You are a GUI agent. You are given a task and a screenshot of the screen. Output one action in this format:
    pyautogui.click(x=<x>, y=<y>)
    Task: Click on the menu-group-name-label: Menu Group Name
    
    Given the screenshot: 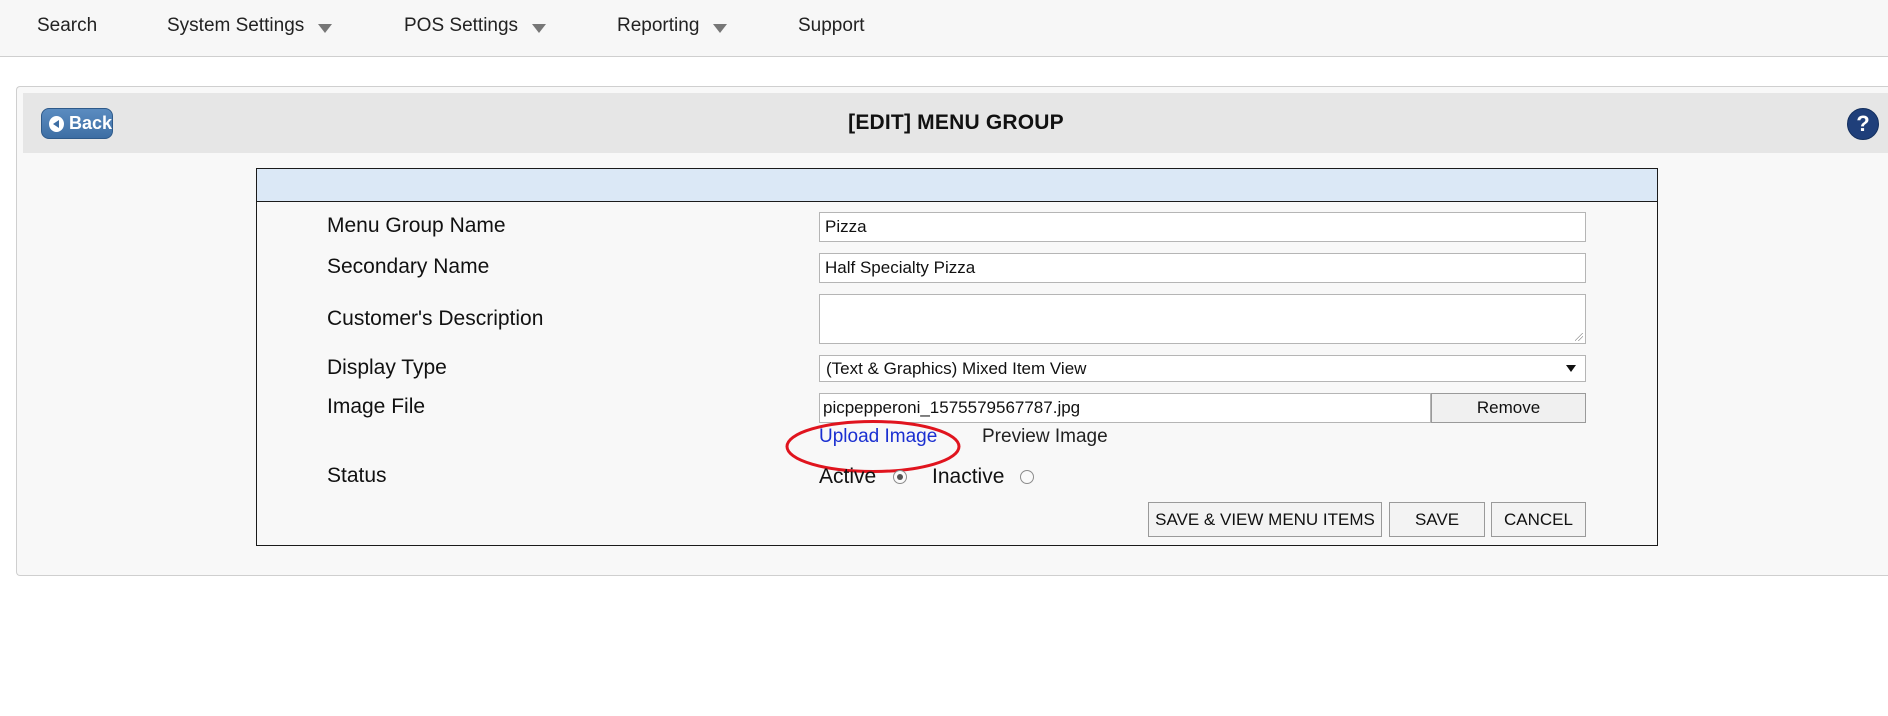 What is the action you would take?
    pyautogui.click(x=416, y=225)
    